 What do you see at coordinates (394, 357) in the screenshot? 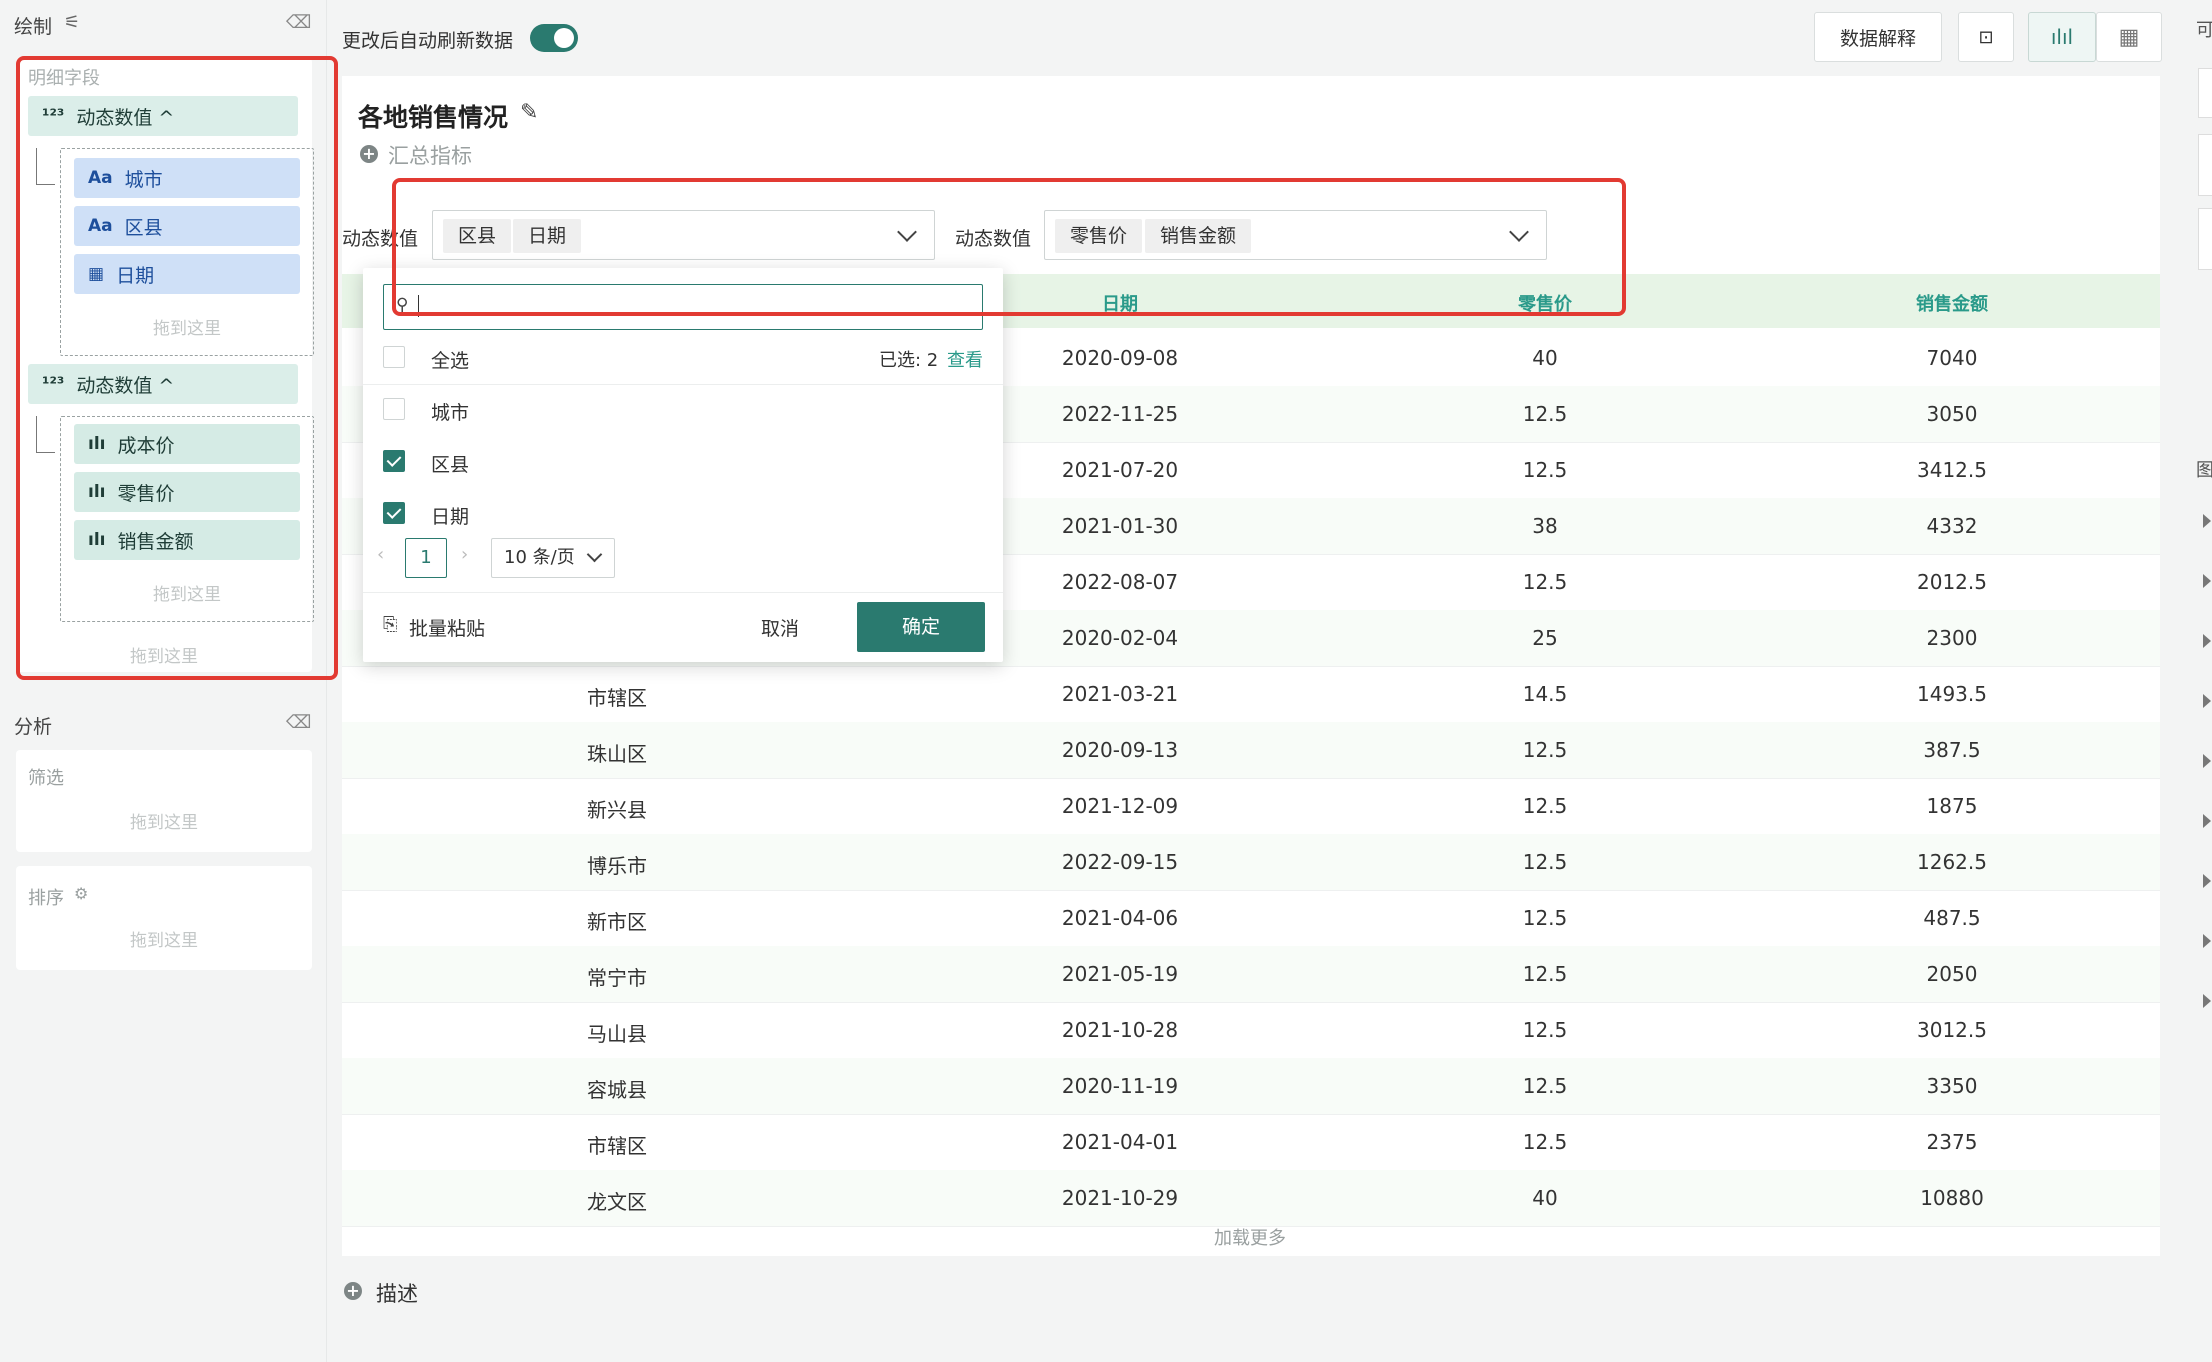
I see `select-all-checkbox` at bounding box center [394, 357].